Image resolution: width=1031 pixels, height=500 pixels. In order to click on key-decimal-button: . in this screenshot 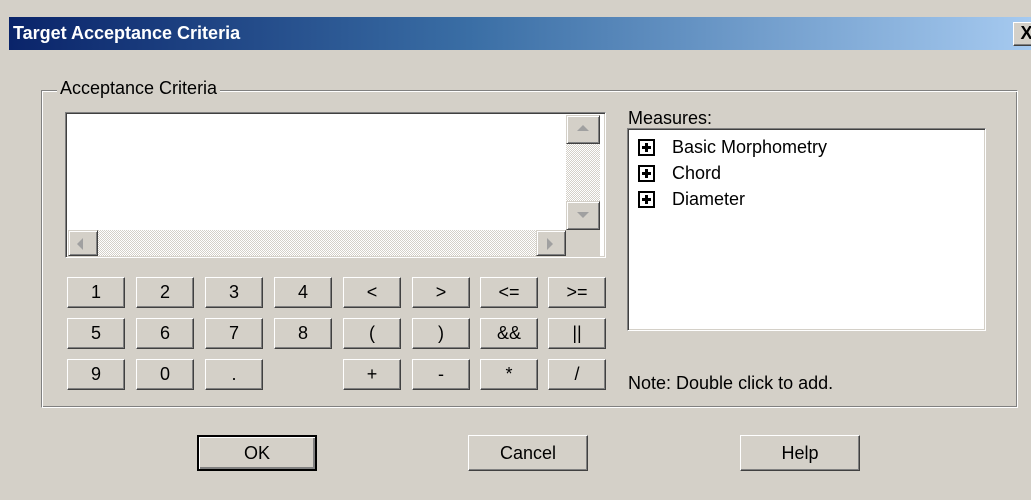, I will do `click(234, 374)`.